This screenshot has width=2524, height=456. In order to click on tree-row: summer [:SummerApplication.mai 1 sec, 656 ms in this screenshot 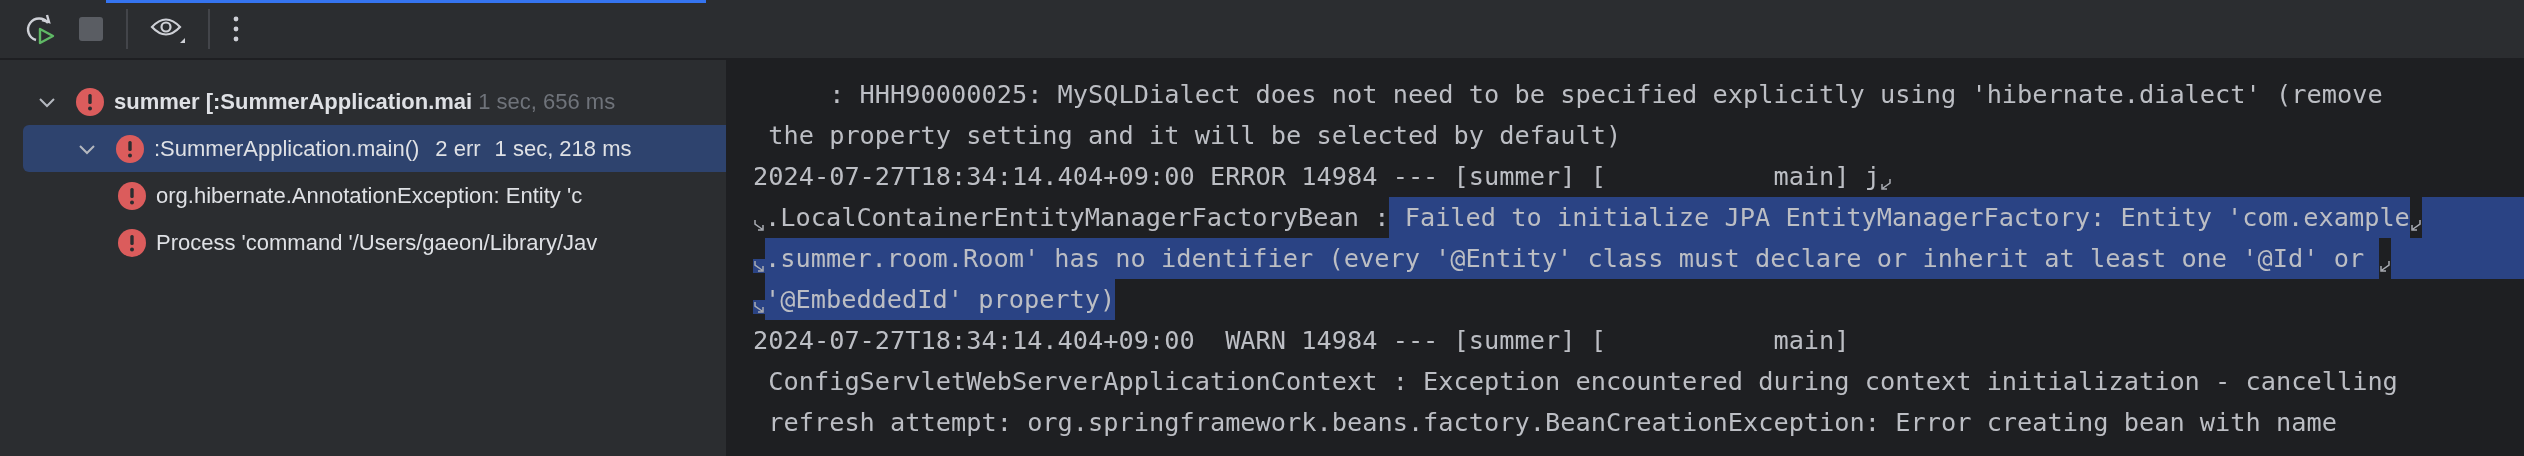, I will do `click(363, 101)`.